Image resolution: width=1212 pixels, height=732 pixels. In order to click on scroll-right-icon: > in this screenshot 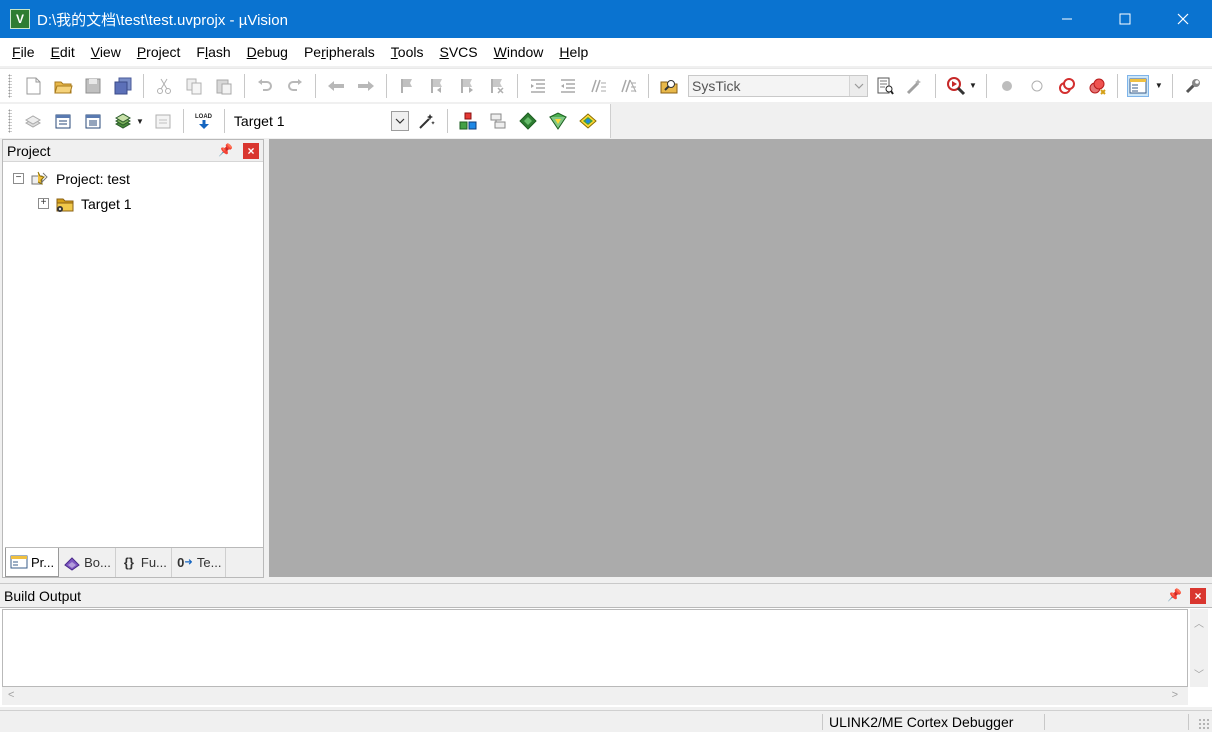, I will do `click(1175, 695)`.